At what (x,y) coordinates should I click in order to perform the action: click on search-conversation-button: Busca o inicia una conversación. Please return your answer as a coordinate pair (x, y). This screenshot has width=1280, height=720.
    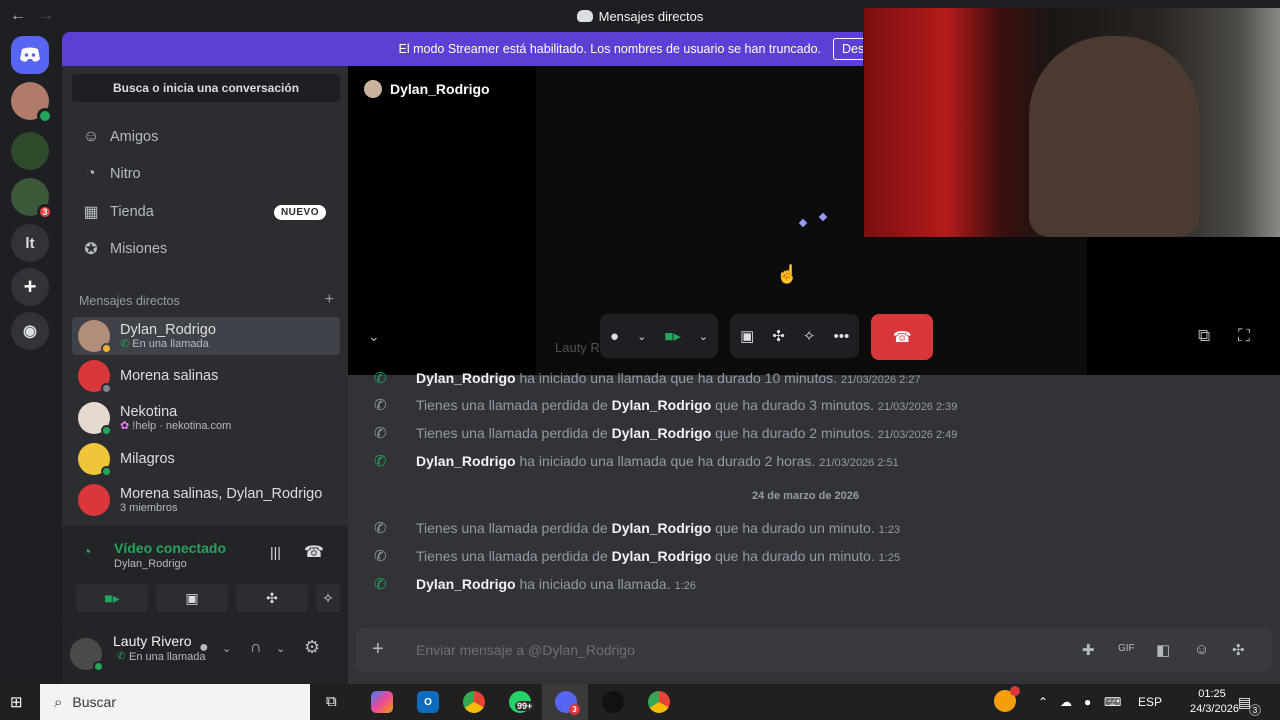
    Looking at the image, I should click on (206, 88).